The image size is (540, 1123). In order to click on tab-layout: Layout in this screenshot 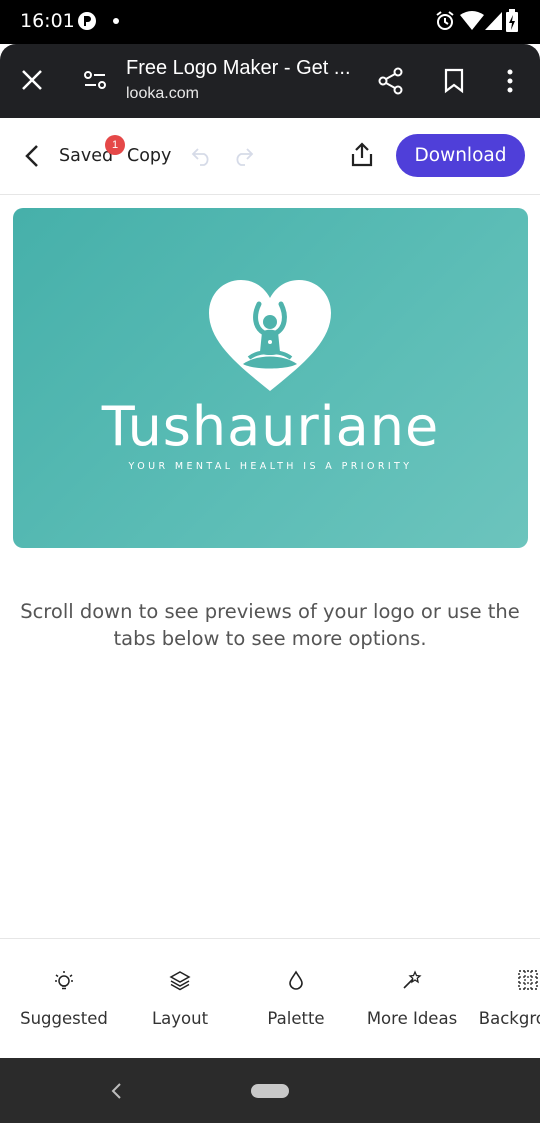, I will do `click(180, 999)`.